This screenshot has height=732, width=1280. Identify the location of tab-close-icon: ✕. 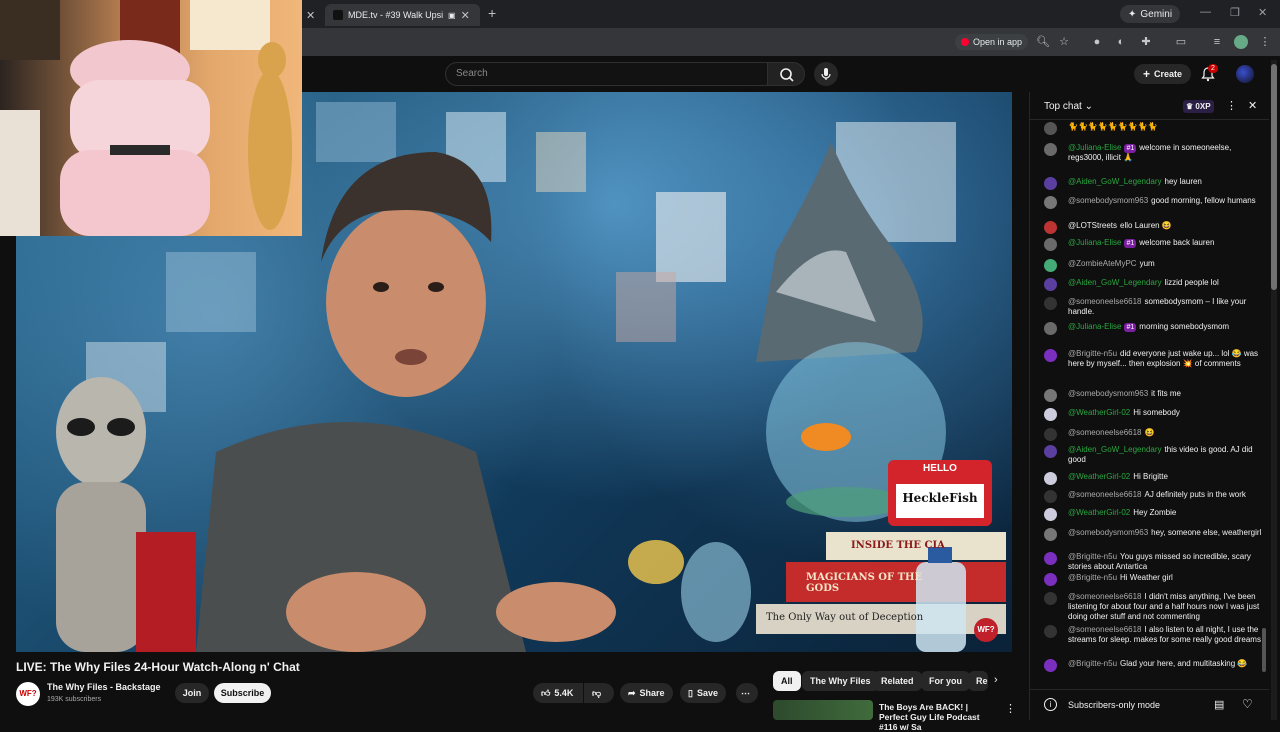
(310, 15).